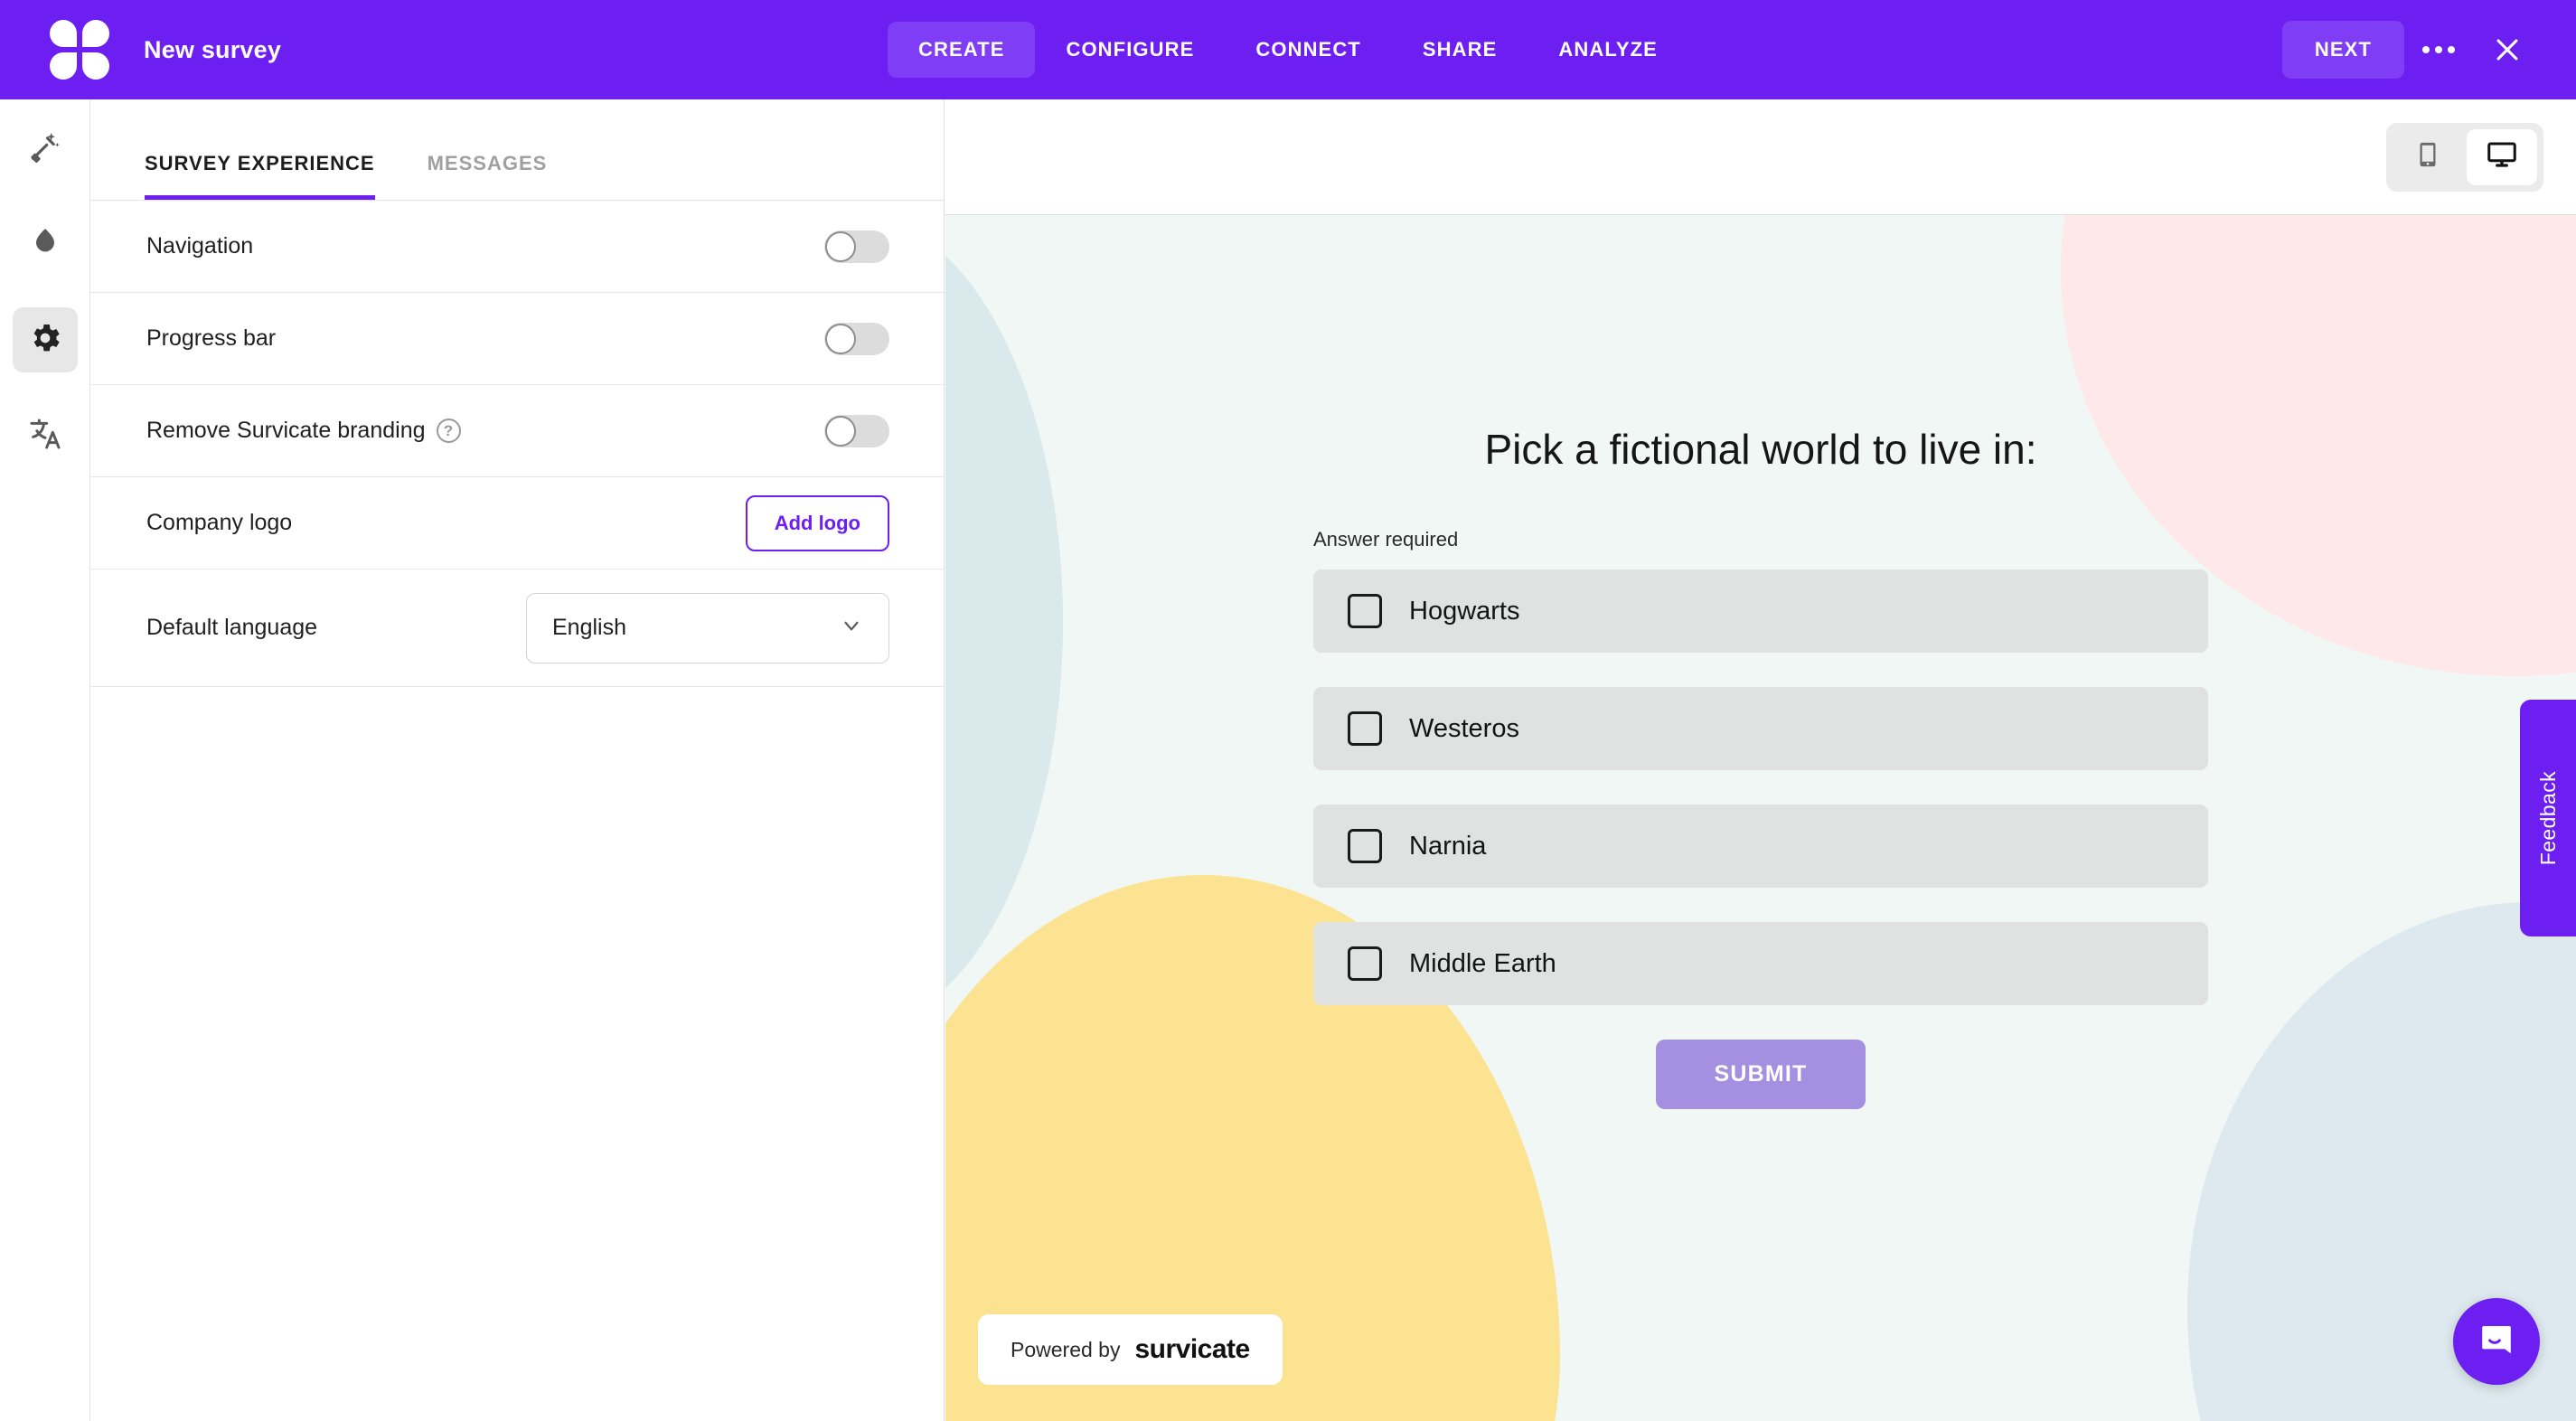 The width and height of the screenshot is (2576, 1421). I want to click on setting-row-company-logo: Company logo Add logo, so click(517, 523).